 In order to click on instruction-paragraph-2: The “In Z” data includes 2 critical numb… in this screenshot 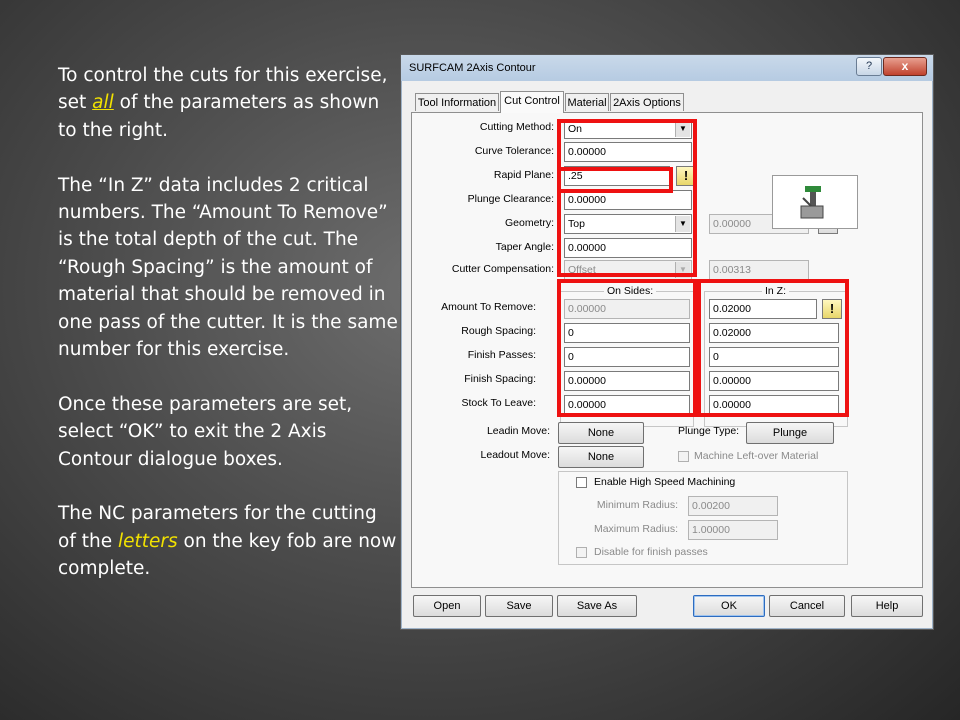, I will do `click(228, 267)`.